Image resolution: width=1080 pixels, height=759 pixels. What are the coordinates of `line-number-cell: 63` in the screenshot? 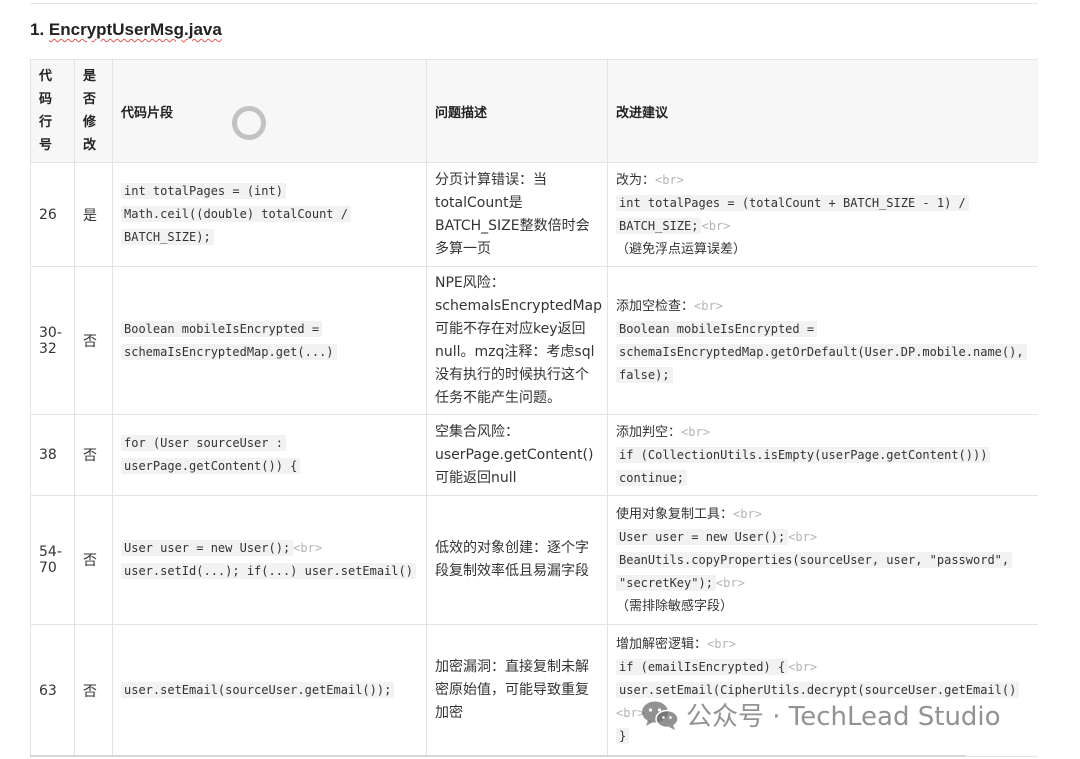 It's located at (52, 690).